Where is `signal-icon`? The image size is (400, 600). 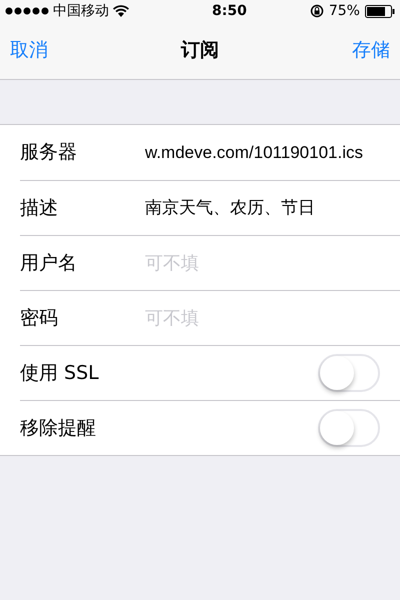 signal-icon is located at coordinates (27, 11).